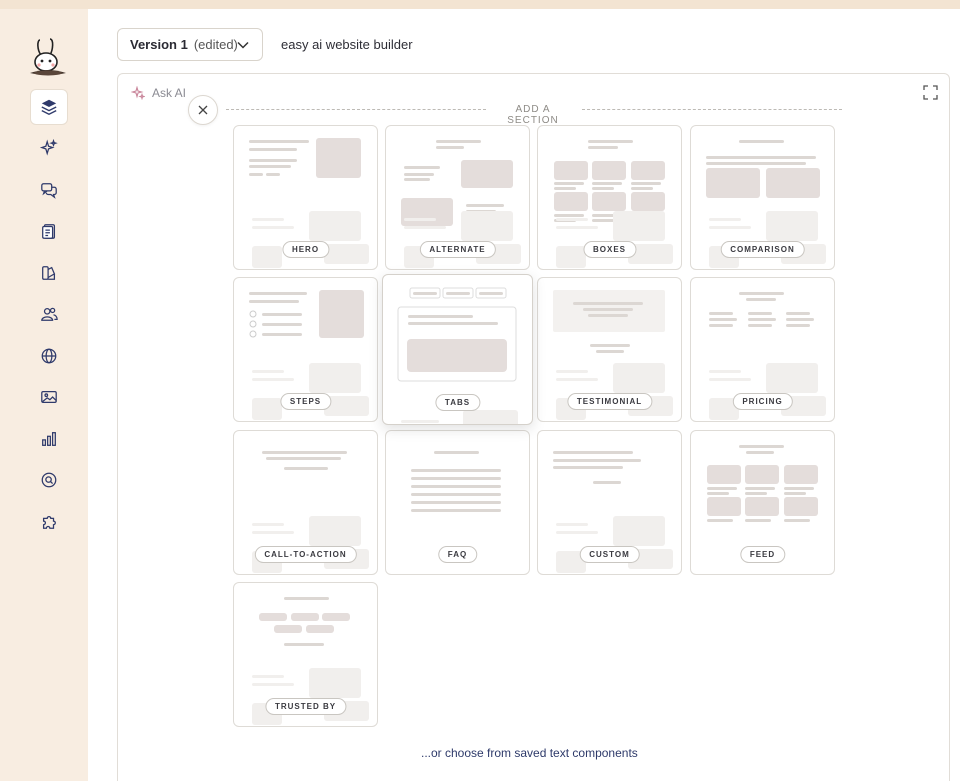 The width and height of the screenshot is (960, 781). What do you see at coordinates (305, 197) in the screenshot?
I see `section-card-hero: HERO` at bounding box center [305, 197].